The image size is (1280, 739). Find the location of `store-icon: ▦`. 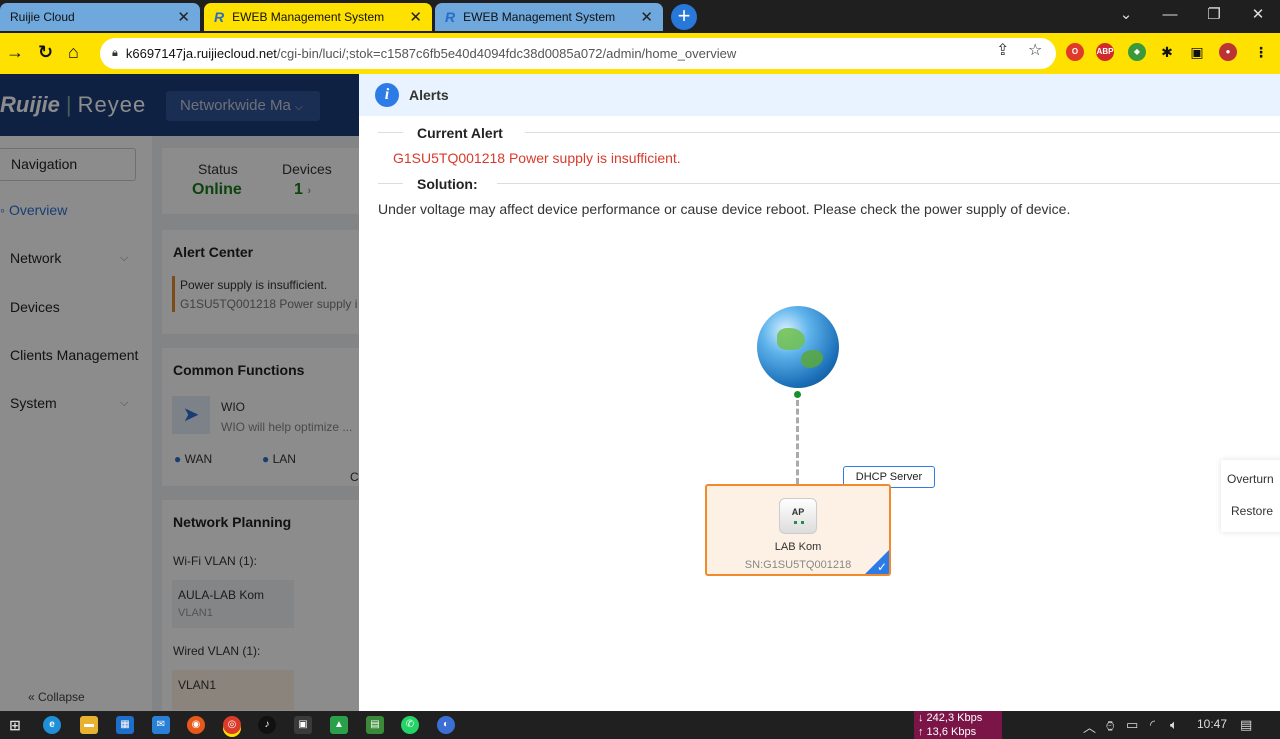

store-icon: ▦ is located at coordinates (125, 725).